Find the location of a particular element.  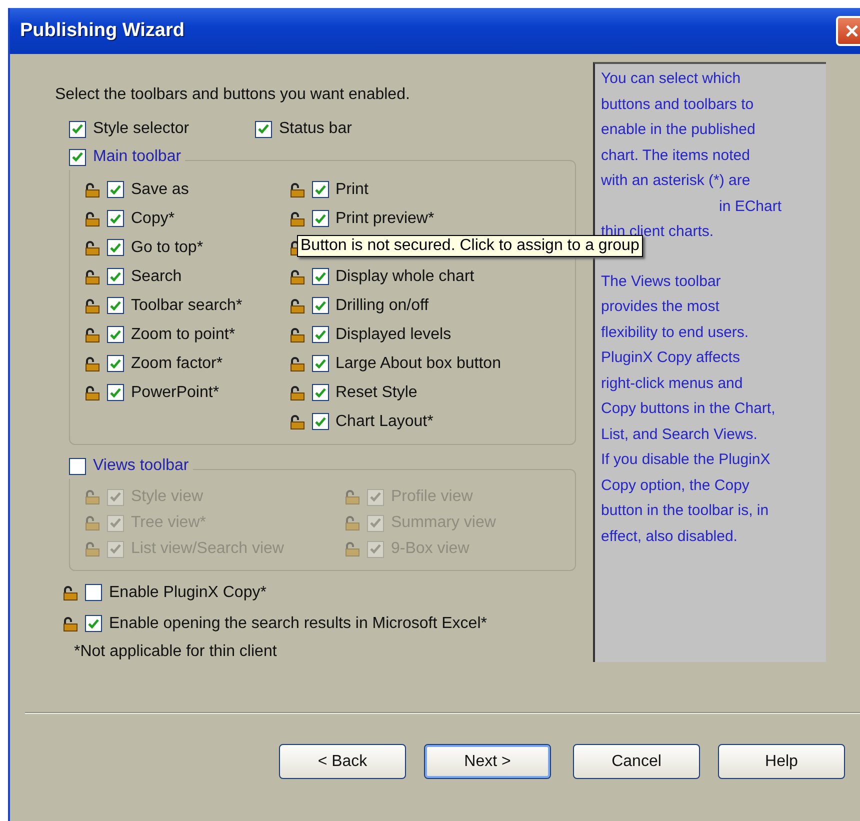

group-label: Views toolbar is located at coordinates (141, 466).